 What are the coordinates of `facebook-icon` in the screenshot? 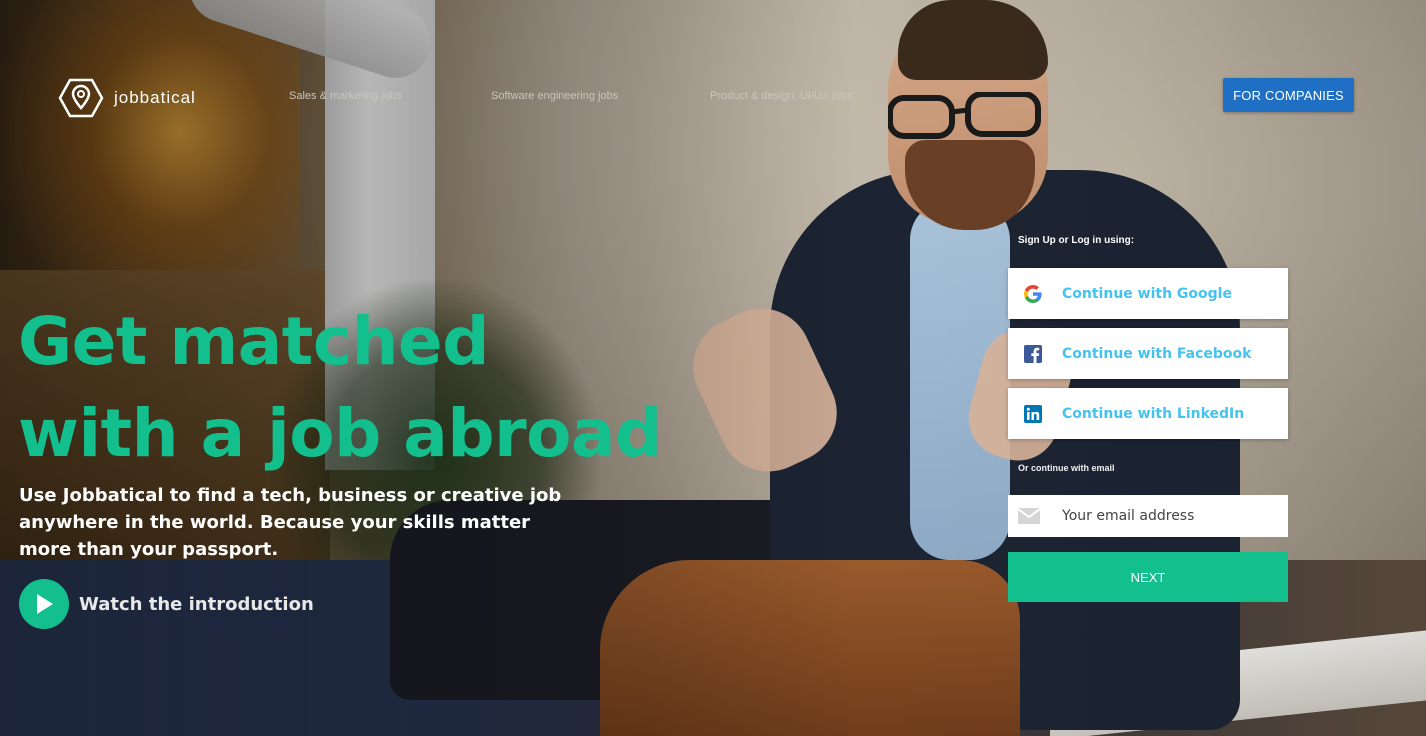 It's located at (1033, 354).